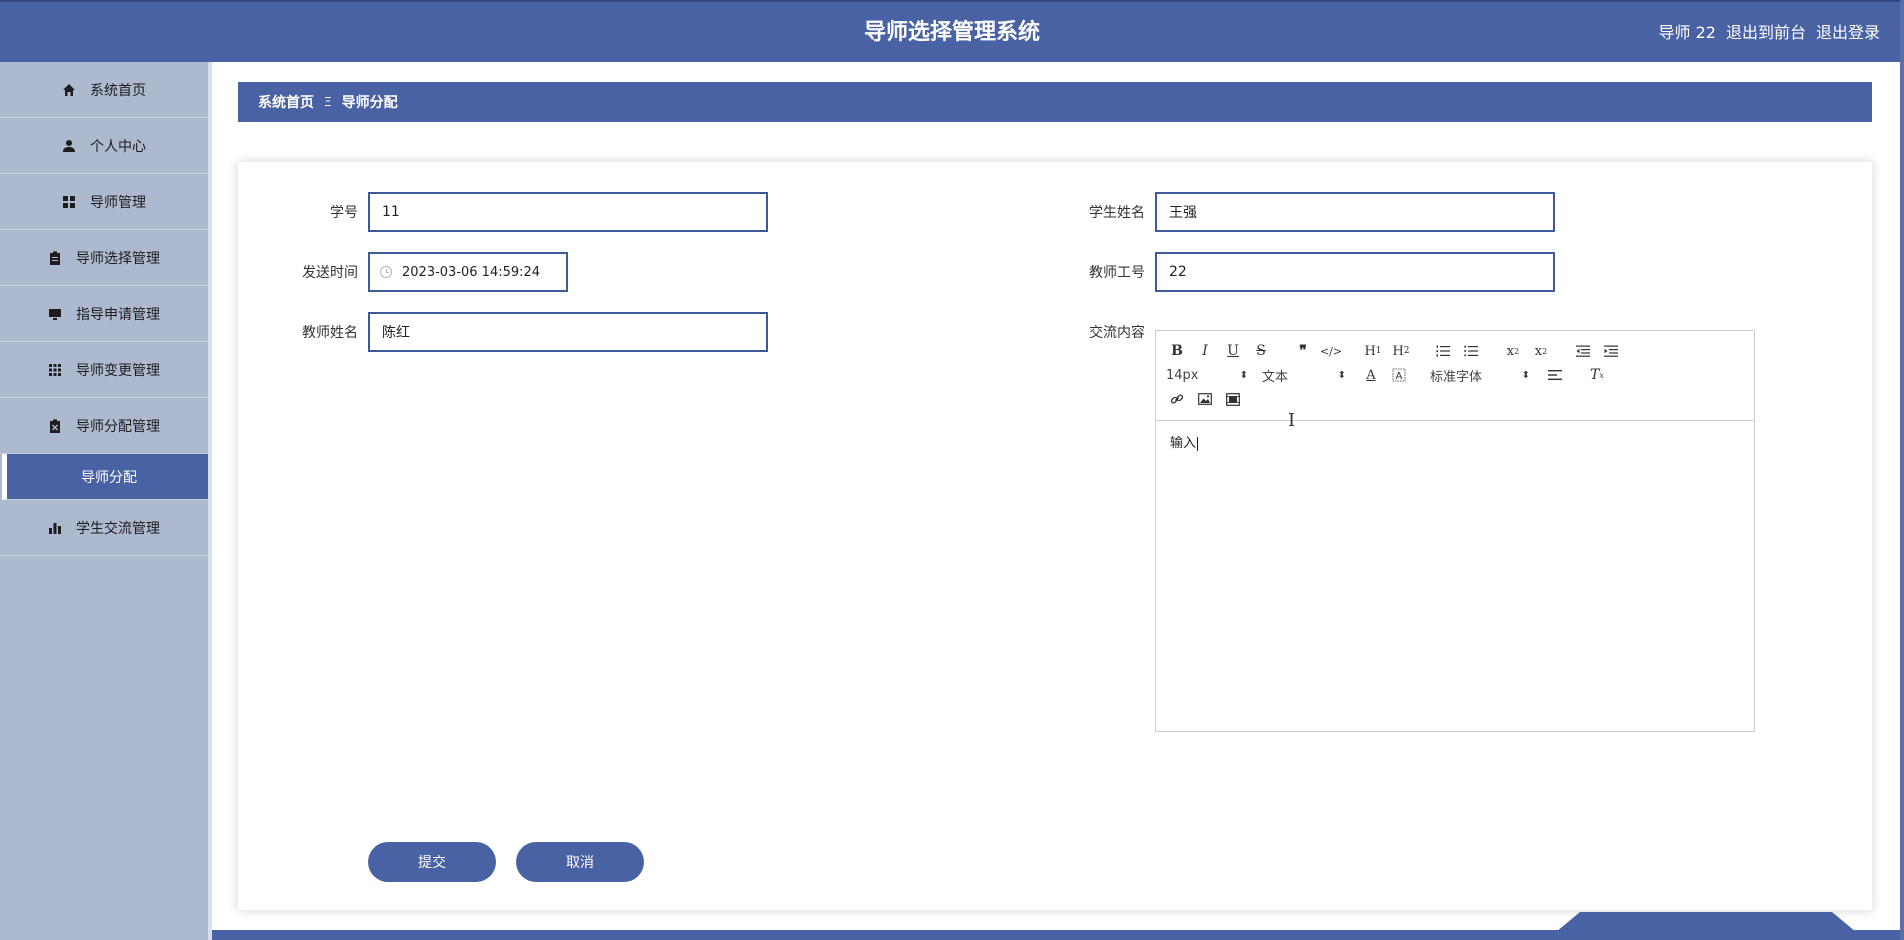  Describe the element at coordinates (1058, 935) in the screenshot. I see `bottom-bar` at that location.